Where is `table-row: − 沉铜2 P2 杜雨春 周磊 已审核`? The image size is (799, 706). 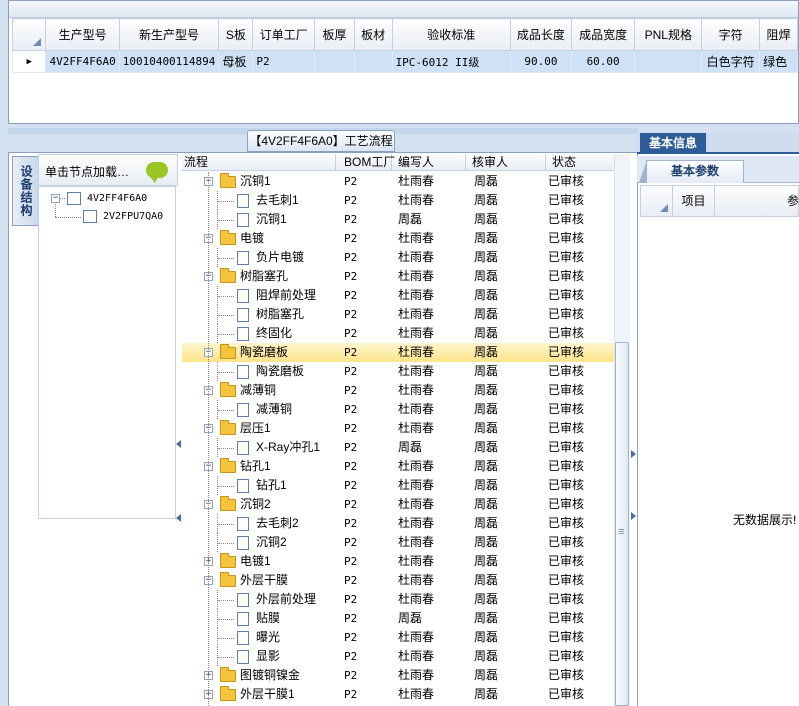 table-row: − 沉铜2 P2 杜雨春 周磊 已审核 is located at coordinates (398, 504).